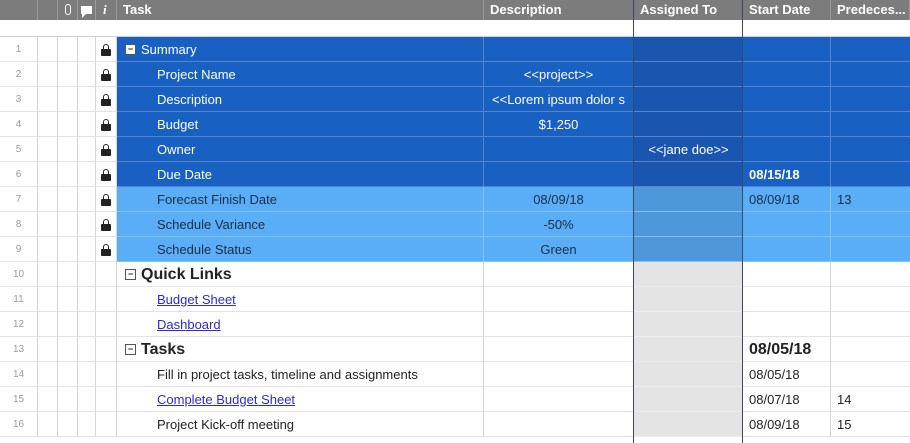  I want to click on description-cell: 08/09/18, so click(559, 199).